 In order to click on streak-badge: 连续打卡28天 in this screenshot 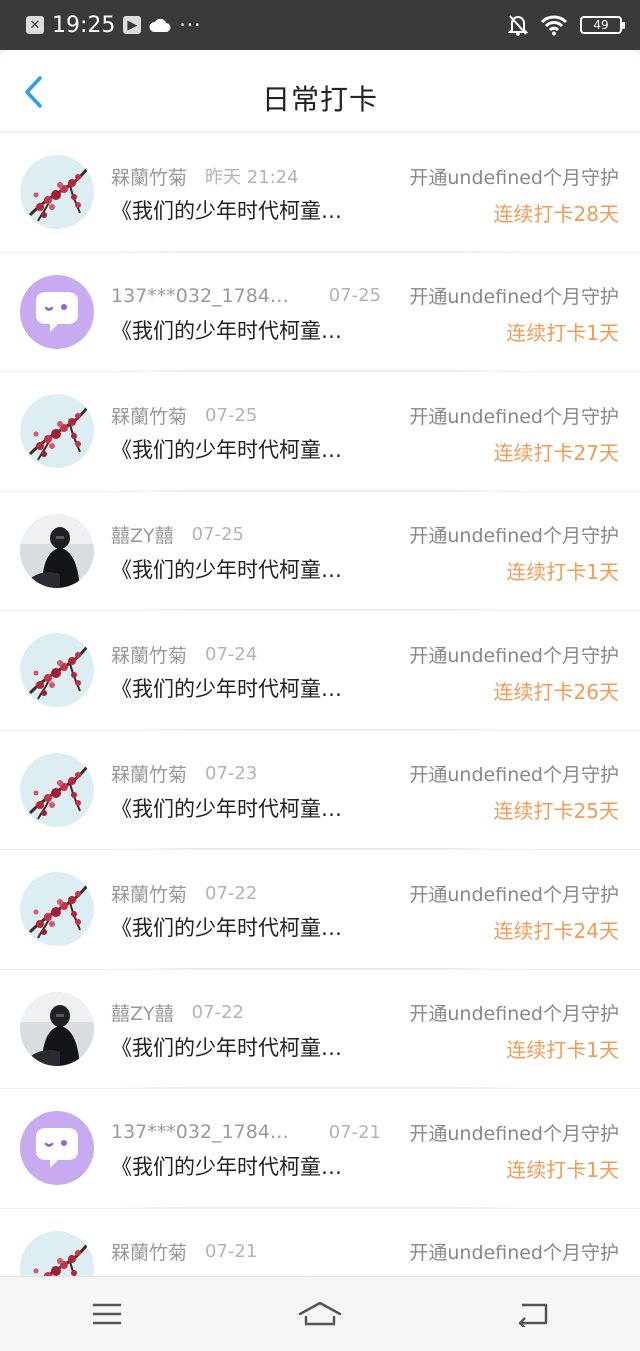, I will do `click(556, 213)`.